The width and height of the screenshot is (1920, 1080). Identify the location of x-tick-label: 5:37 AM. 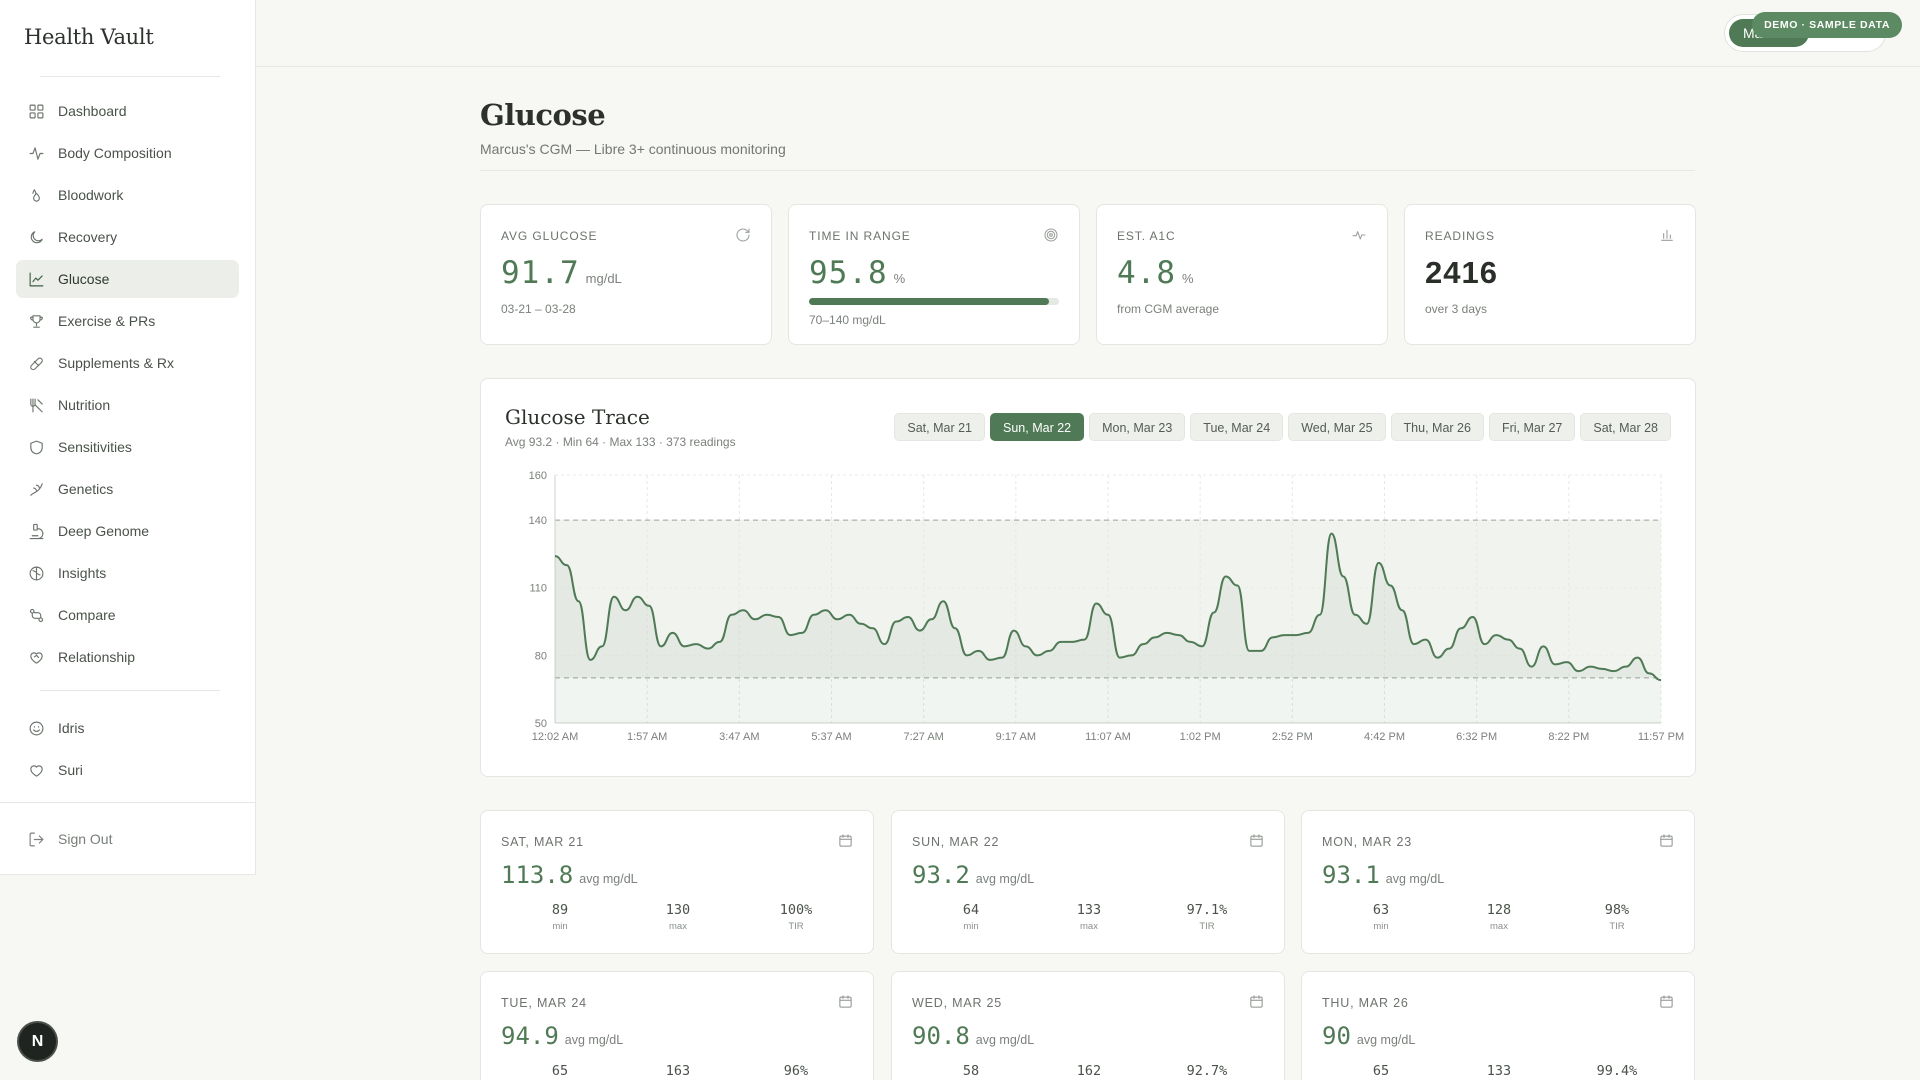
(831, 737).